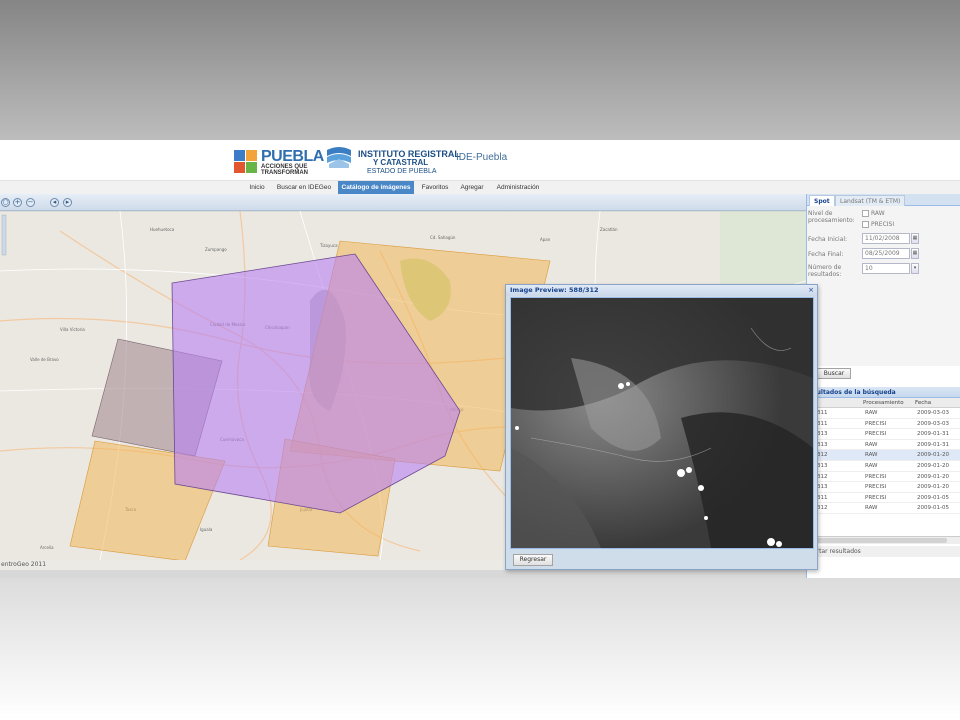 The height and width of the screenshot is (720, 960). What do you see at coordinates (518, 188) in the screenshot?
I see `nav-item-administracion: Administración` at bounding box center [518, 188].